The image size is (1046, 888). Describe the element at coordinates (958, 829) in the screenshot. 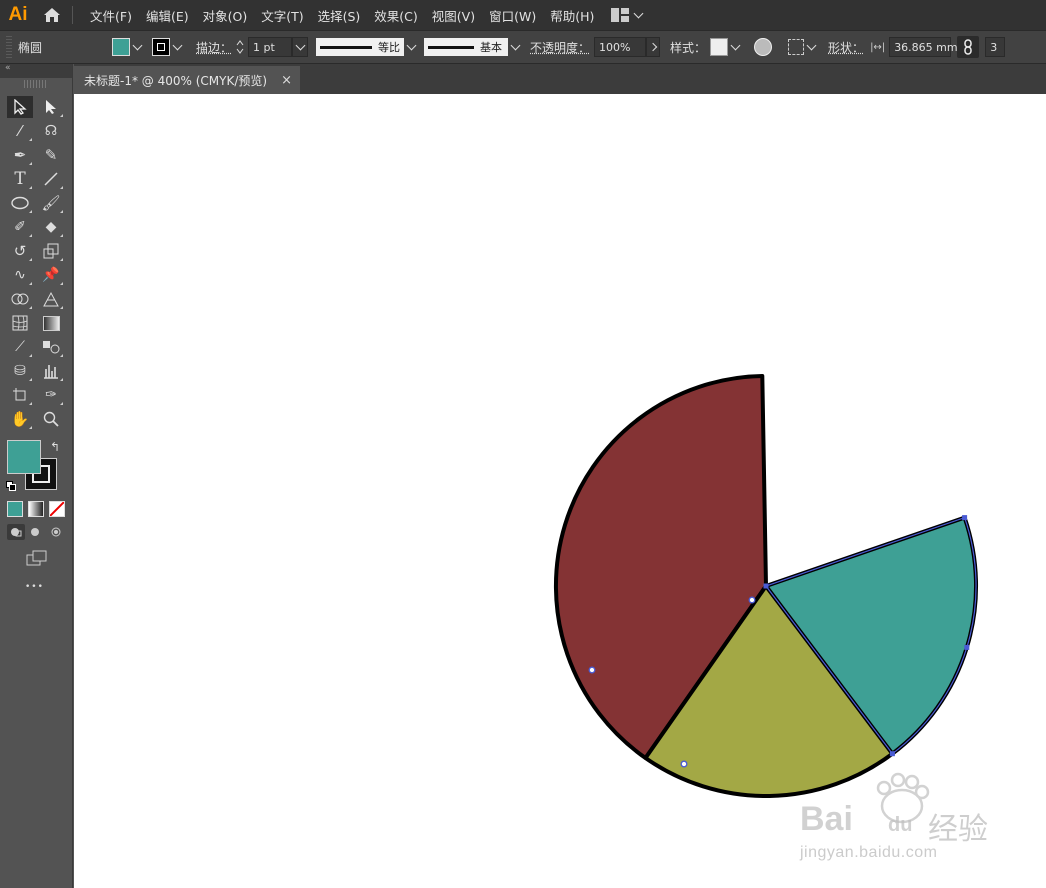

I see `watermark-brand-cn: 经验` at that location.